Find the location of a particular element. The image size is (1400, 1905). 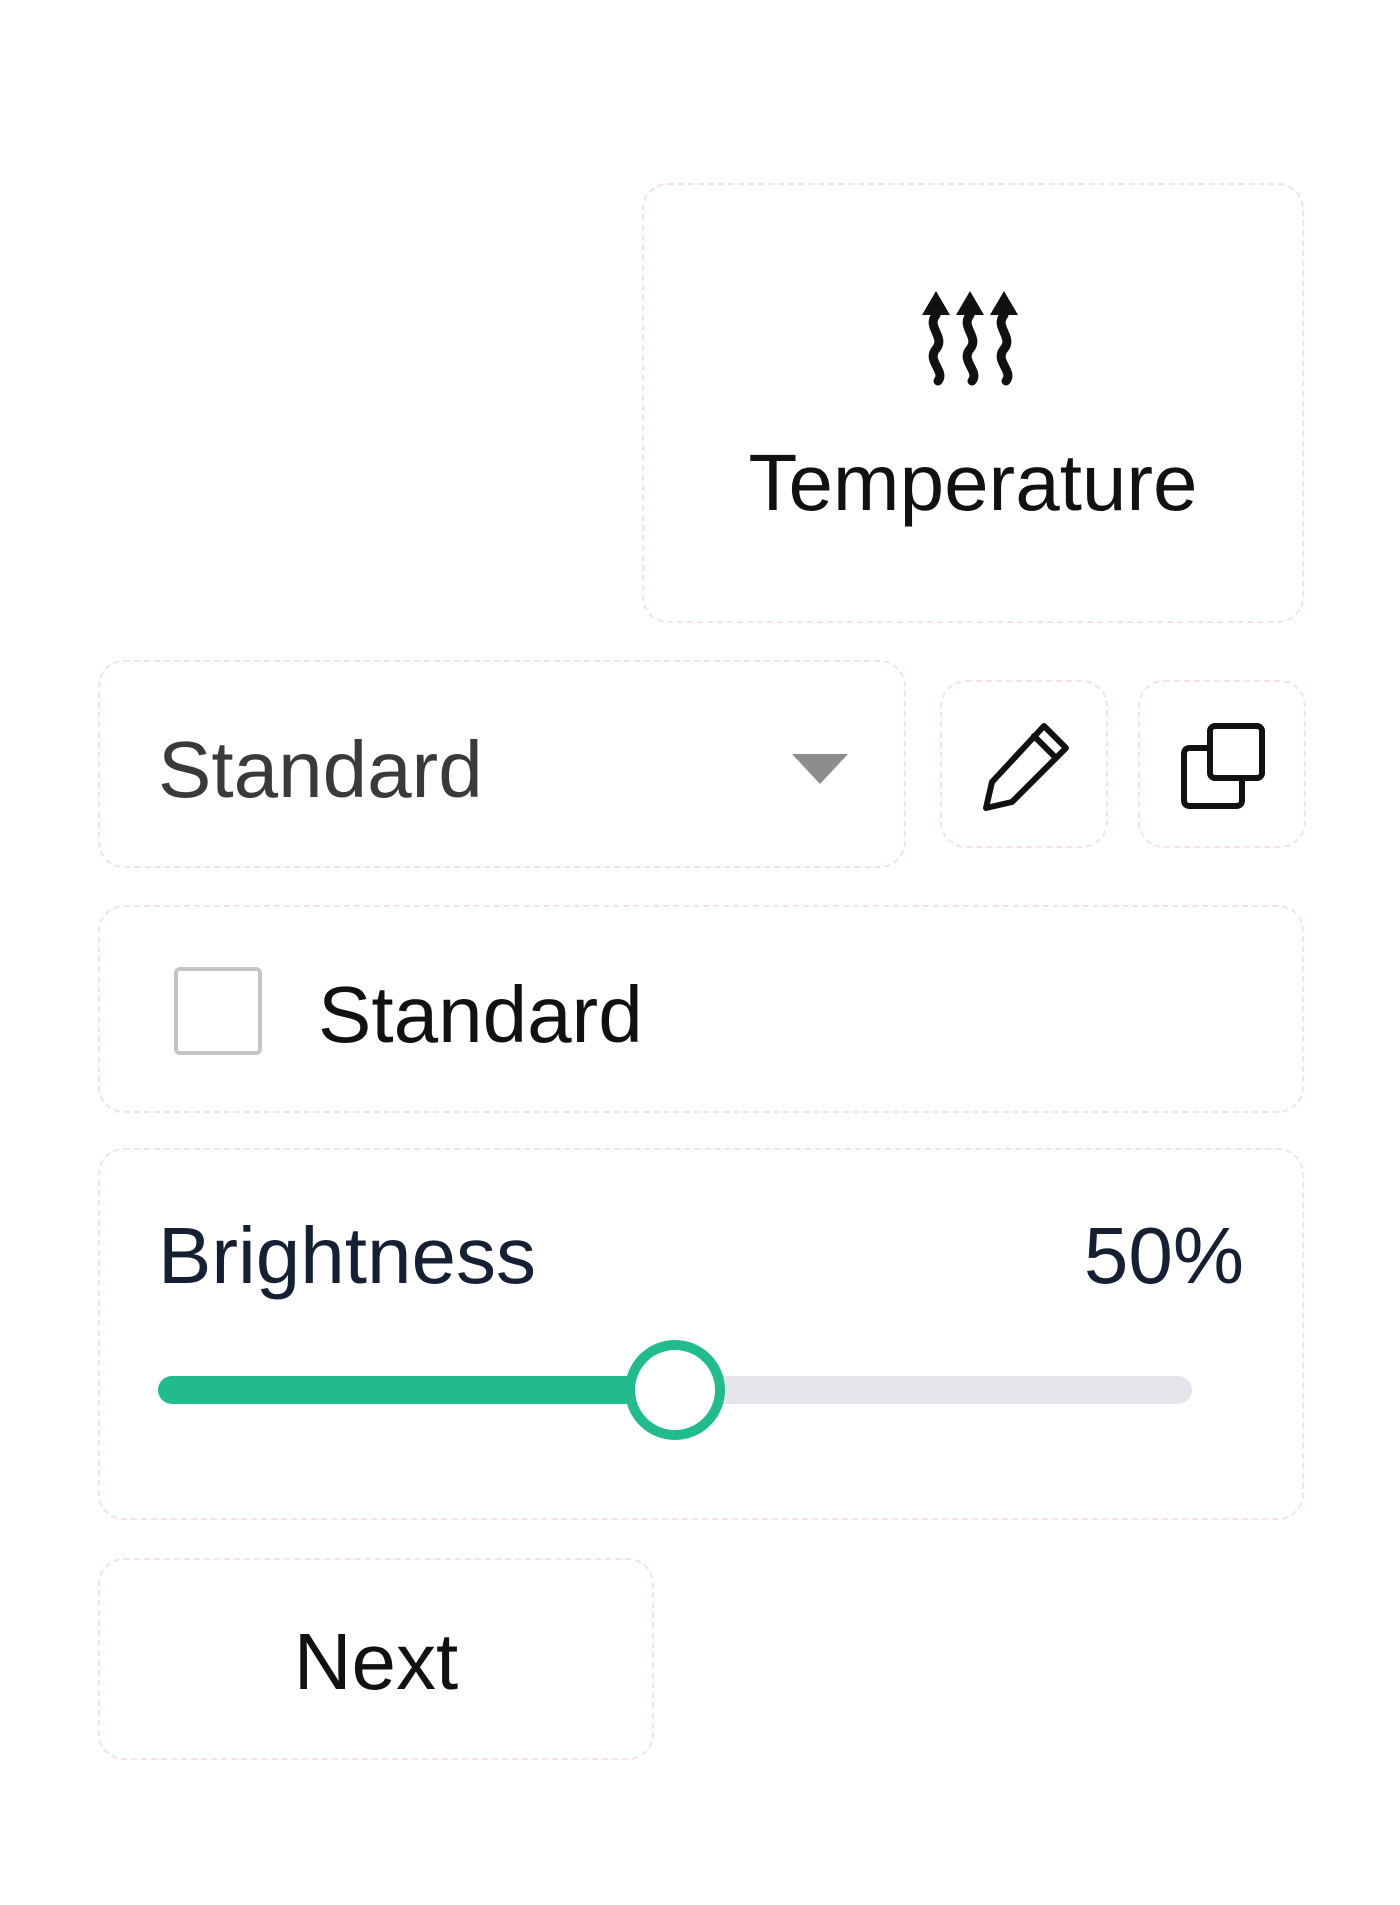

copy-icon is located at coordinates (1223, 766).